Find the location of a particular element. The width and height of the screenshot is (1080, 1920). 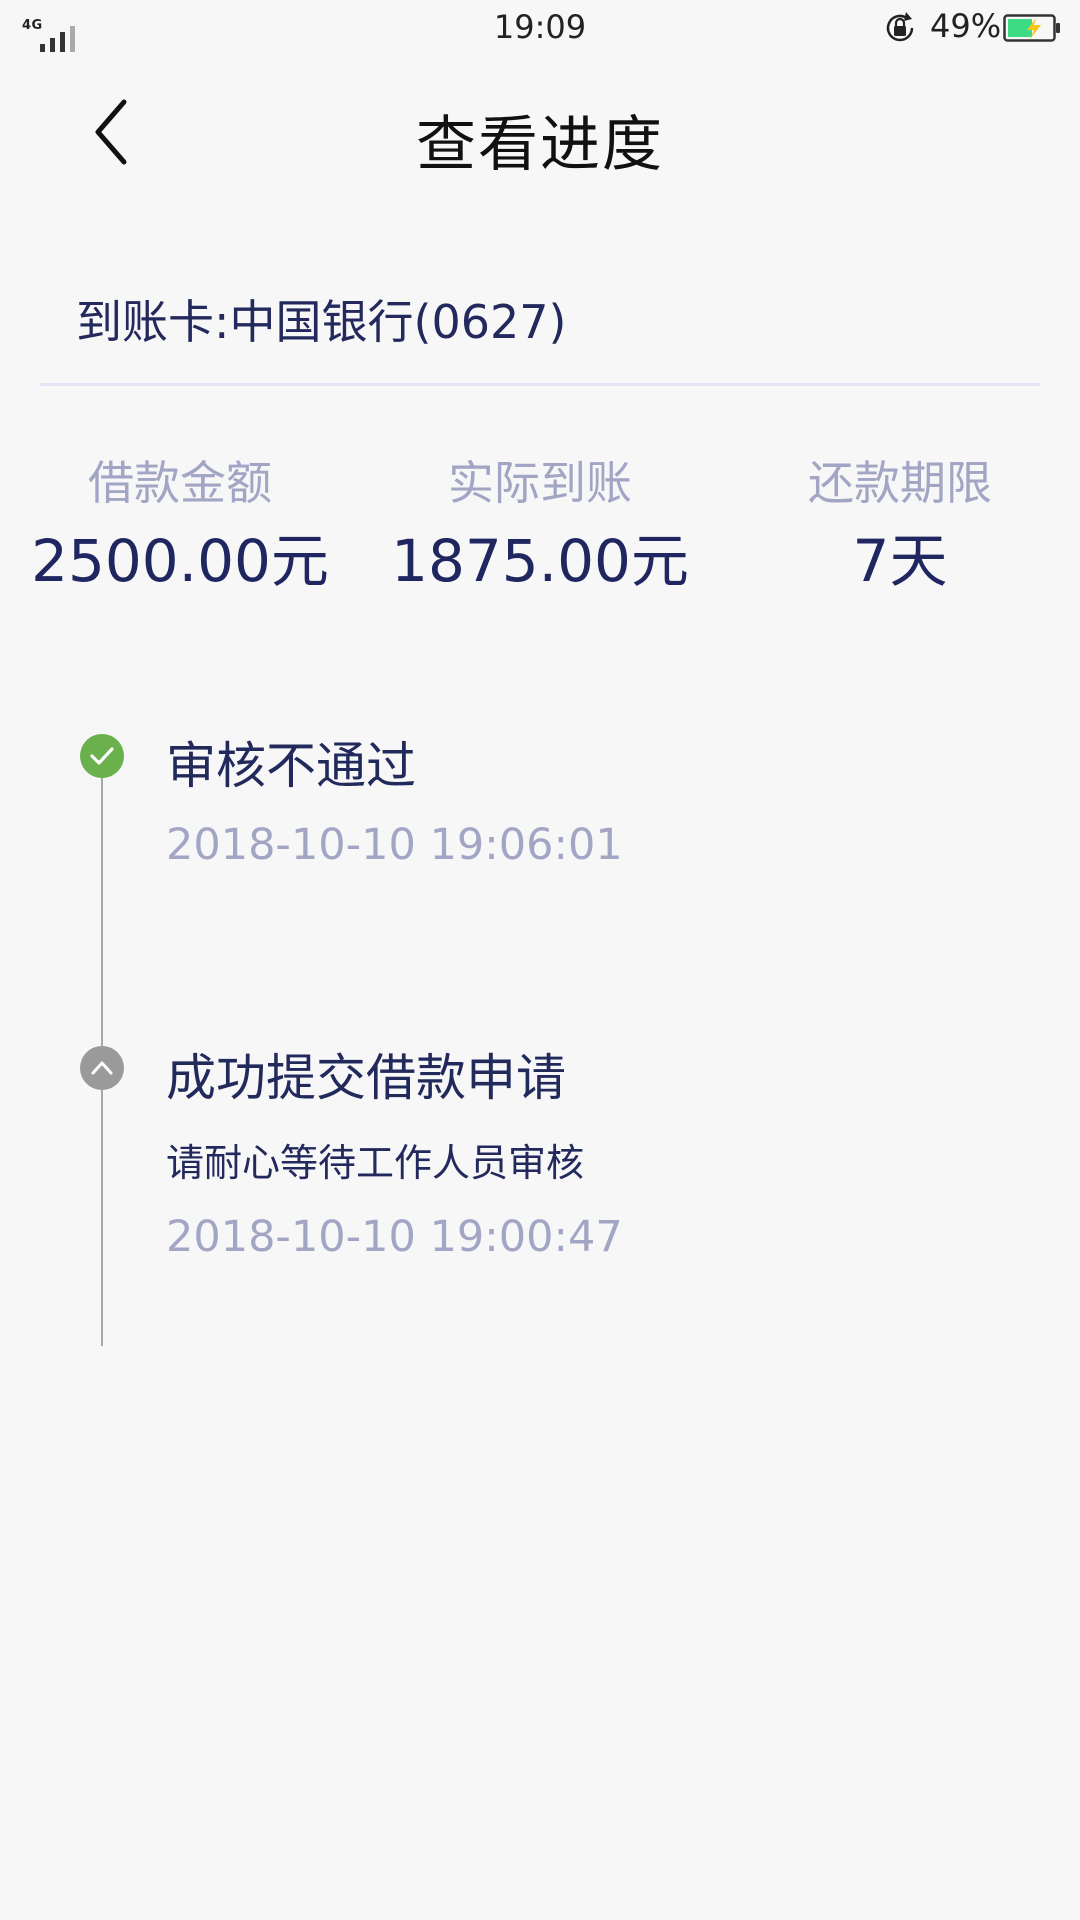

timeline-time: 2018-10-10 19:00:47 is located at coordinates (394, 1237).